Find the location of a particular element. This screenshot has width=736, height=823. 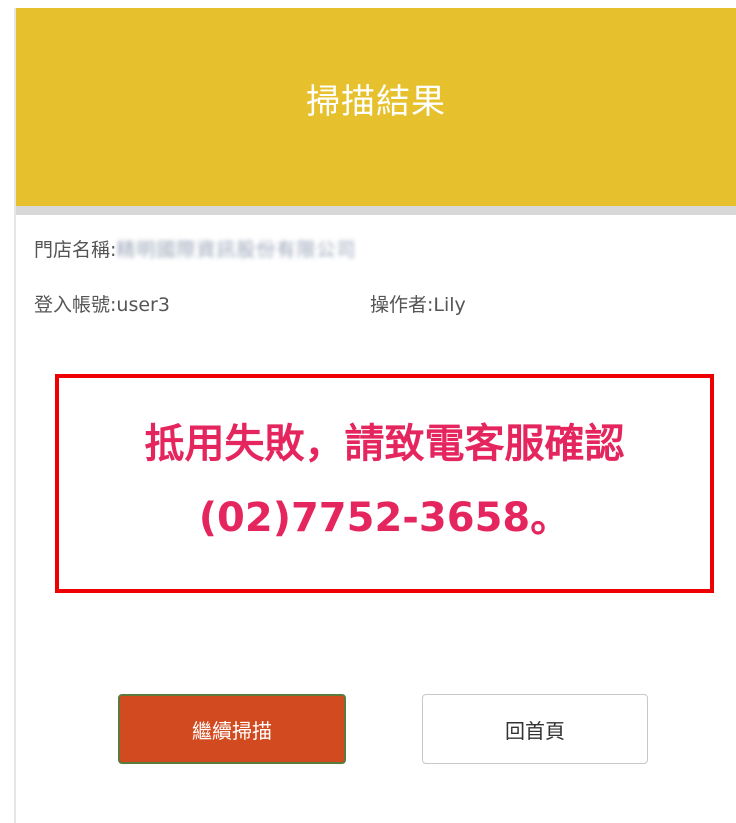

operator-row: 操作者:Lily is located at coordinates (418, 303).